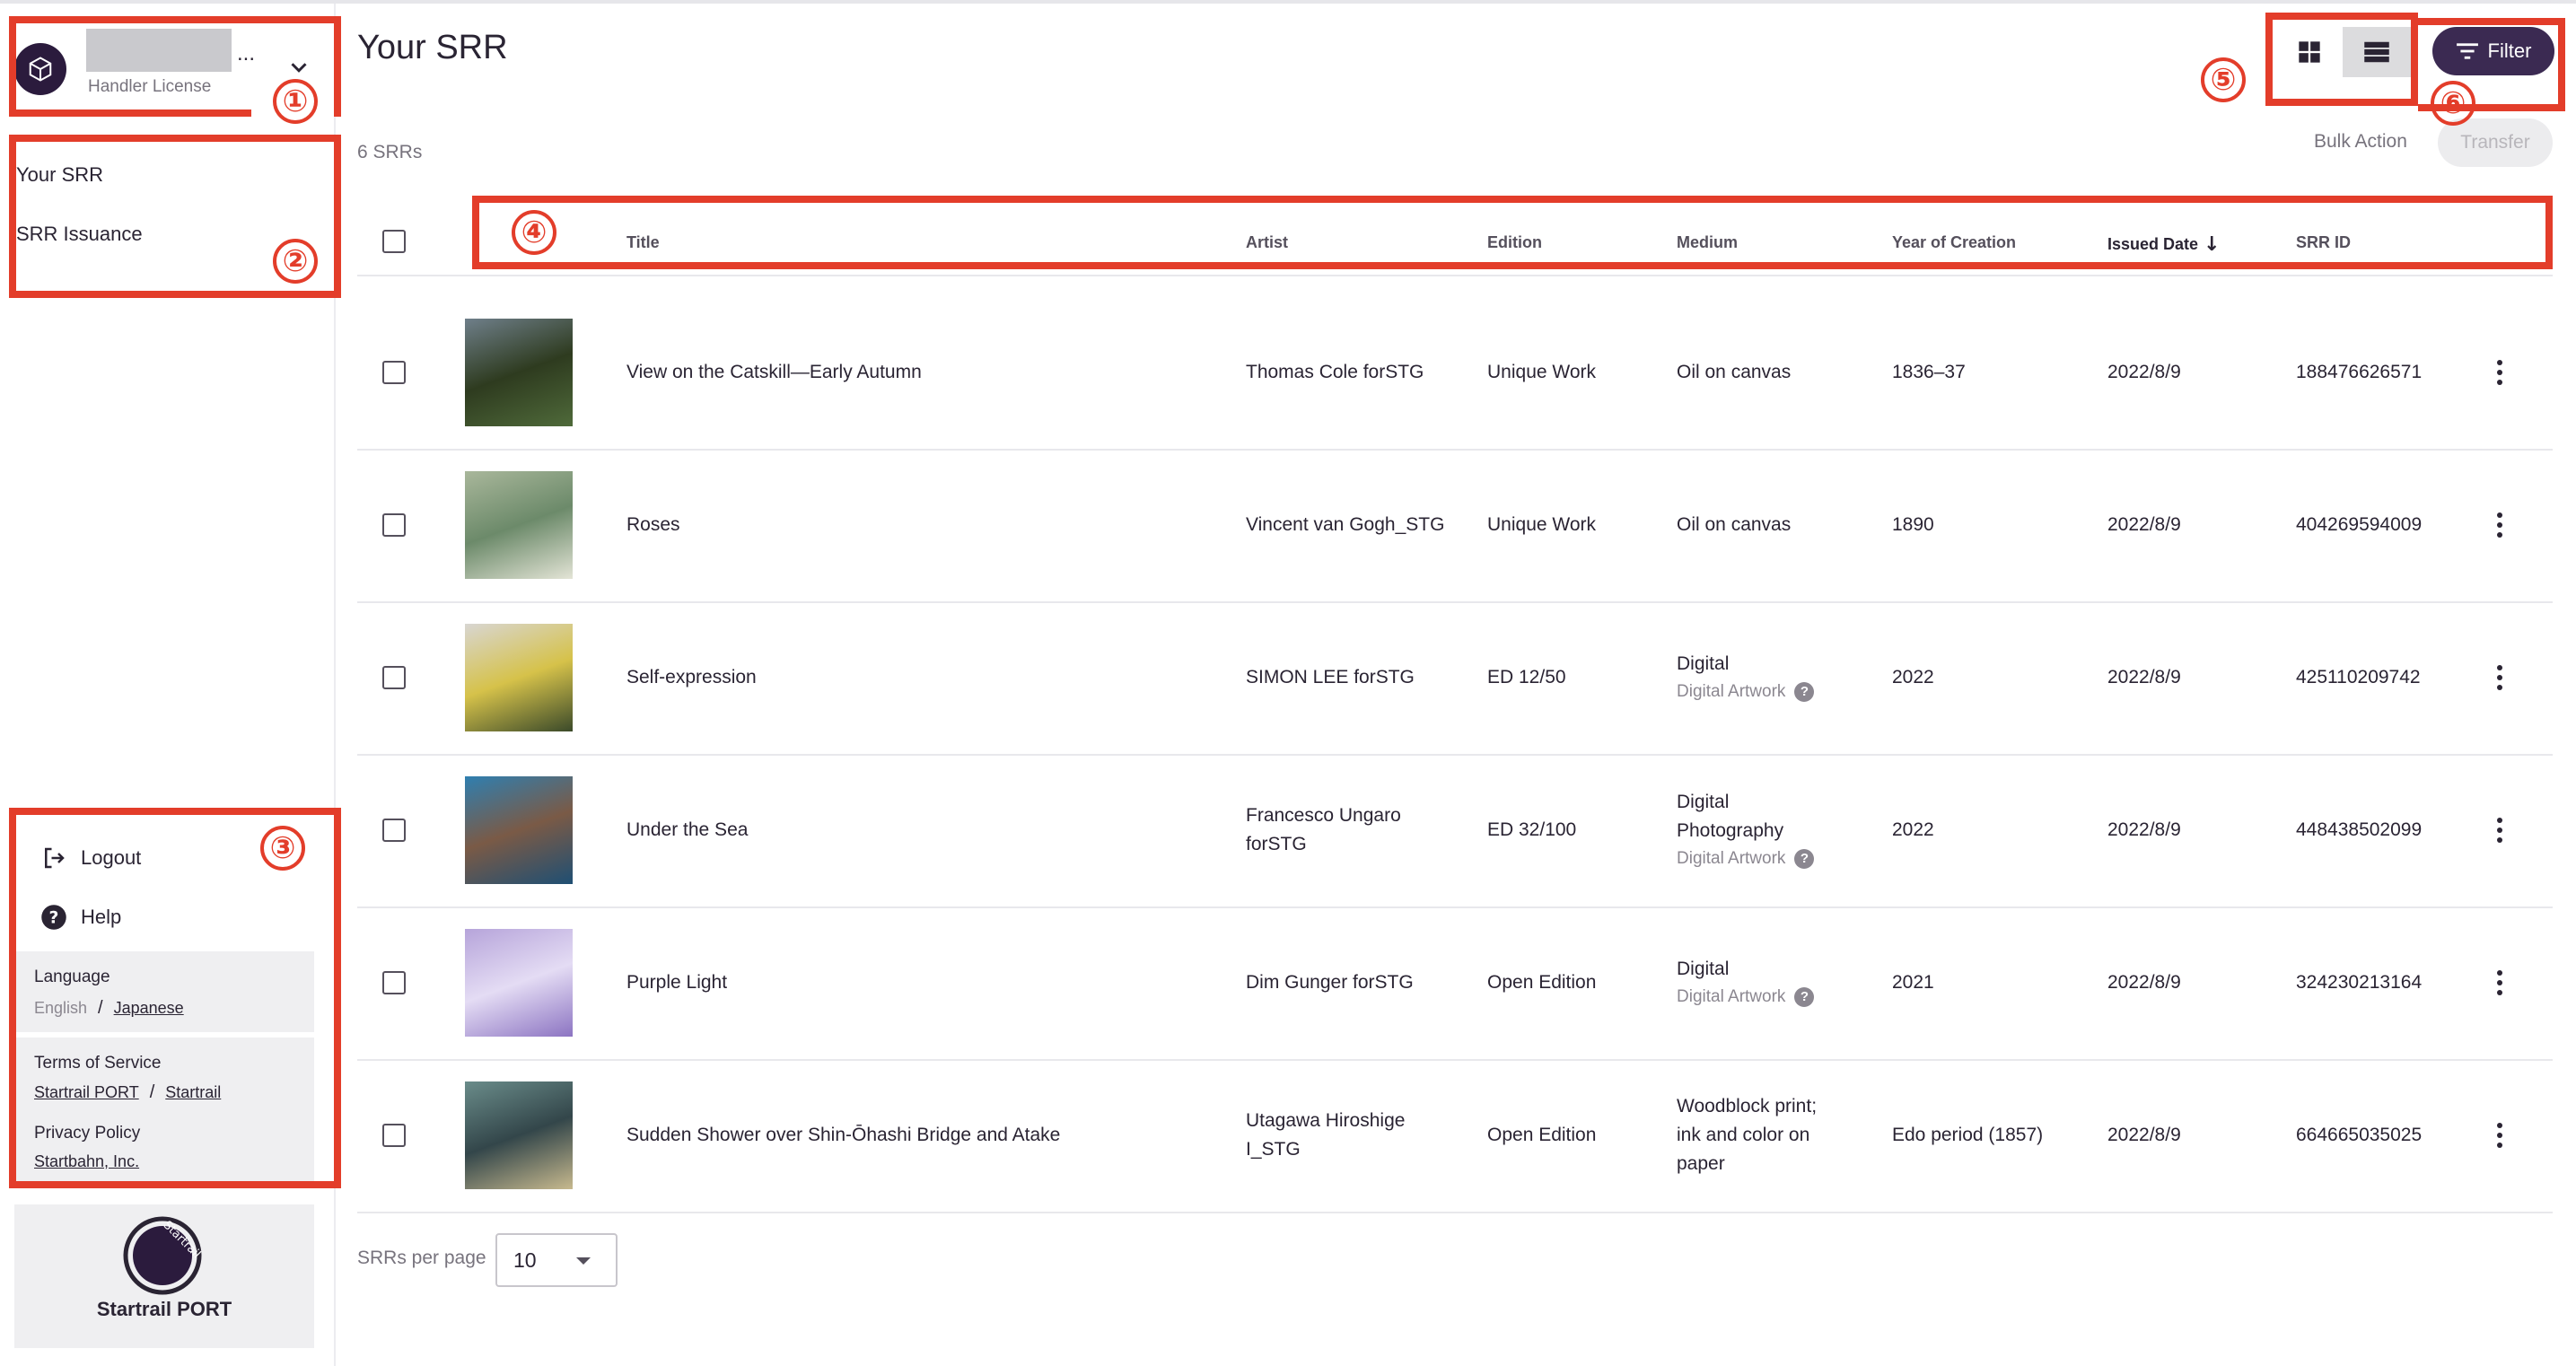  I want to click on column-header-issued-date: Issued Date ↓, so click(2163, 245).